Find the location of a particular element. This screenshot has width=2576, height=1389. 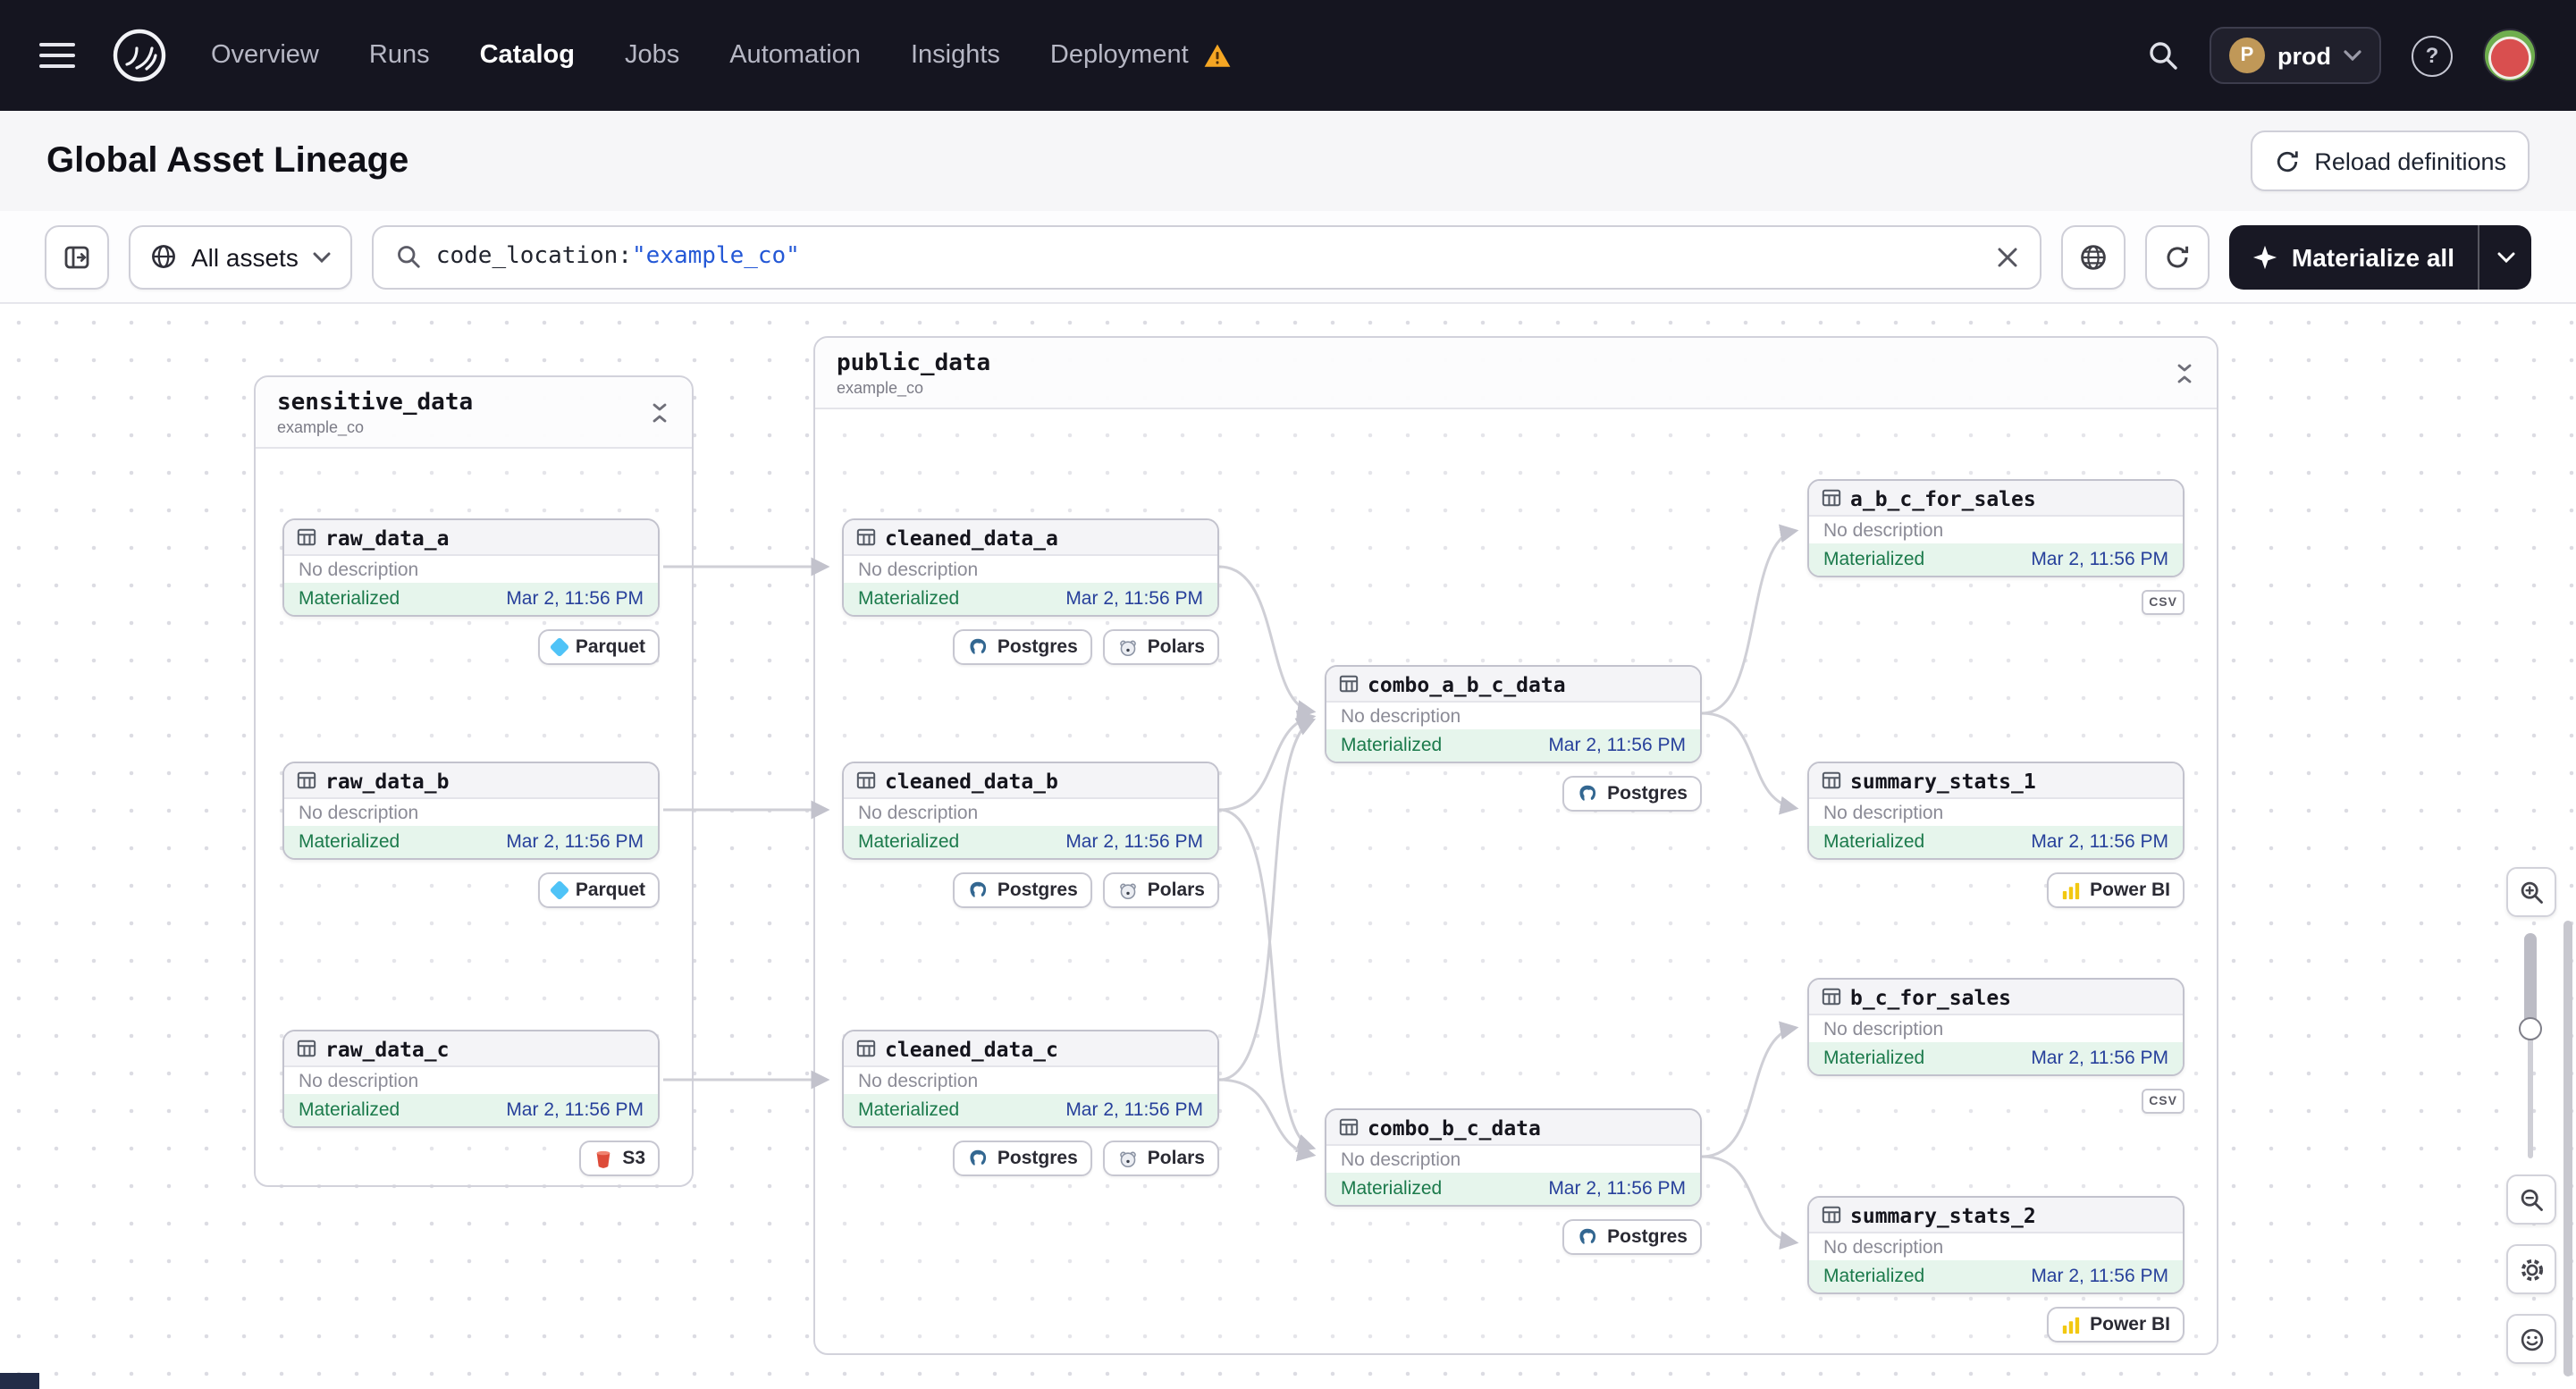

tag-label: Power BI is located at coordinates (2130, 890).